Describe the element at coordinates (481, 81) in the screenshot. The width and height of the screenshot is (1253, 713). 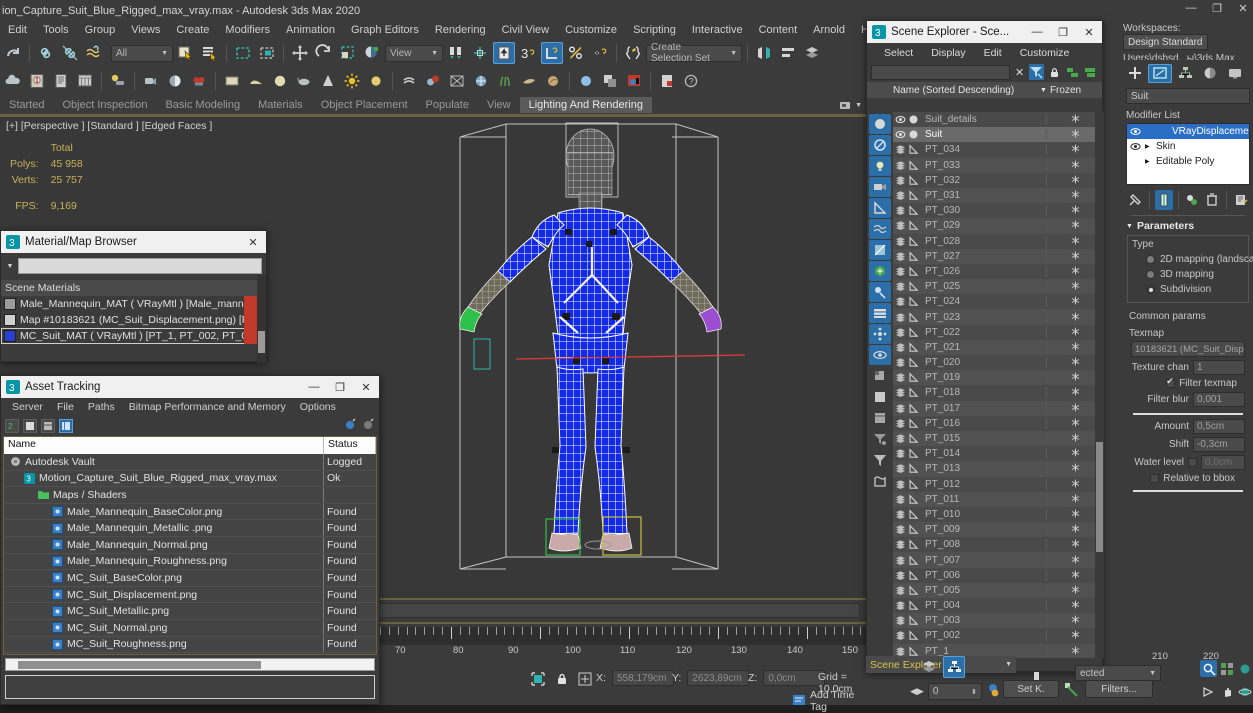
I see `globe-map-icon` at that location.